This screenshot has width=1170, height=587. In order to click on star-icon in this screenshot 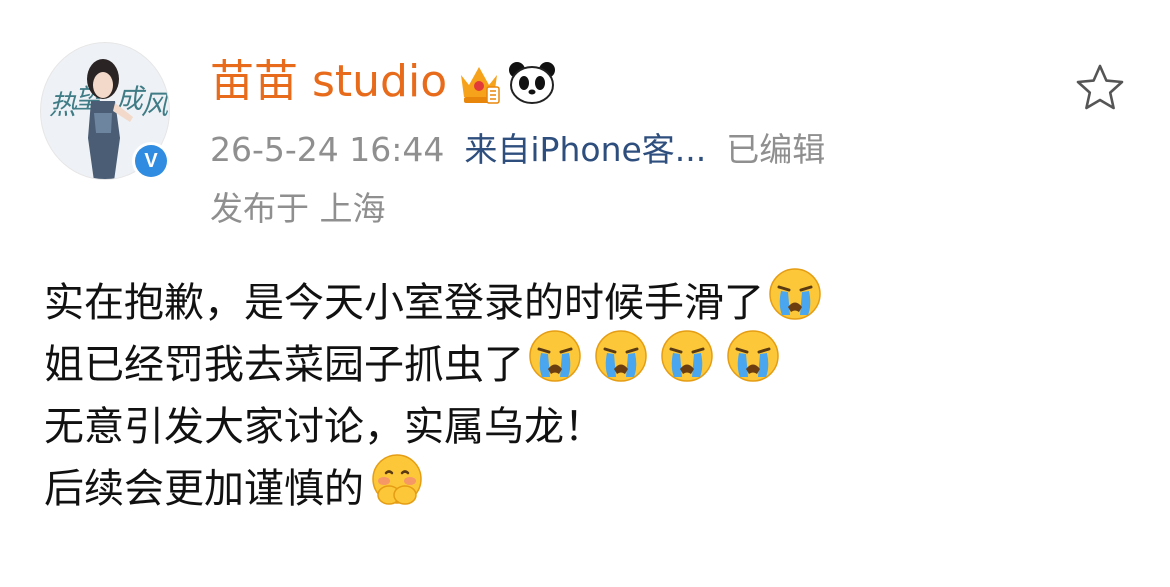, I will do `click(1100, 88)`.